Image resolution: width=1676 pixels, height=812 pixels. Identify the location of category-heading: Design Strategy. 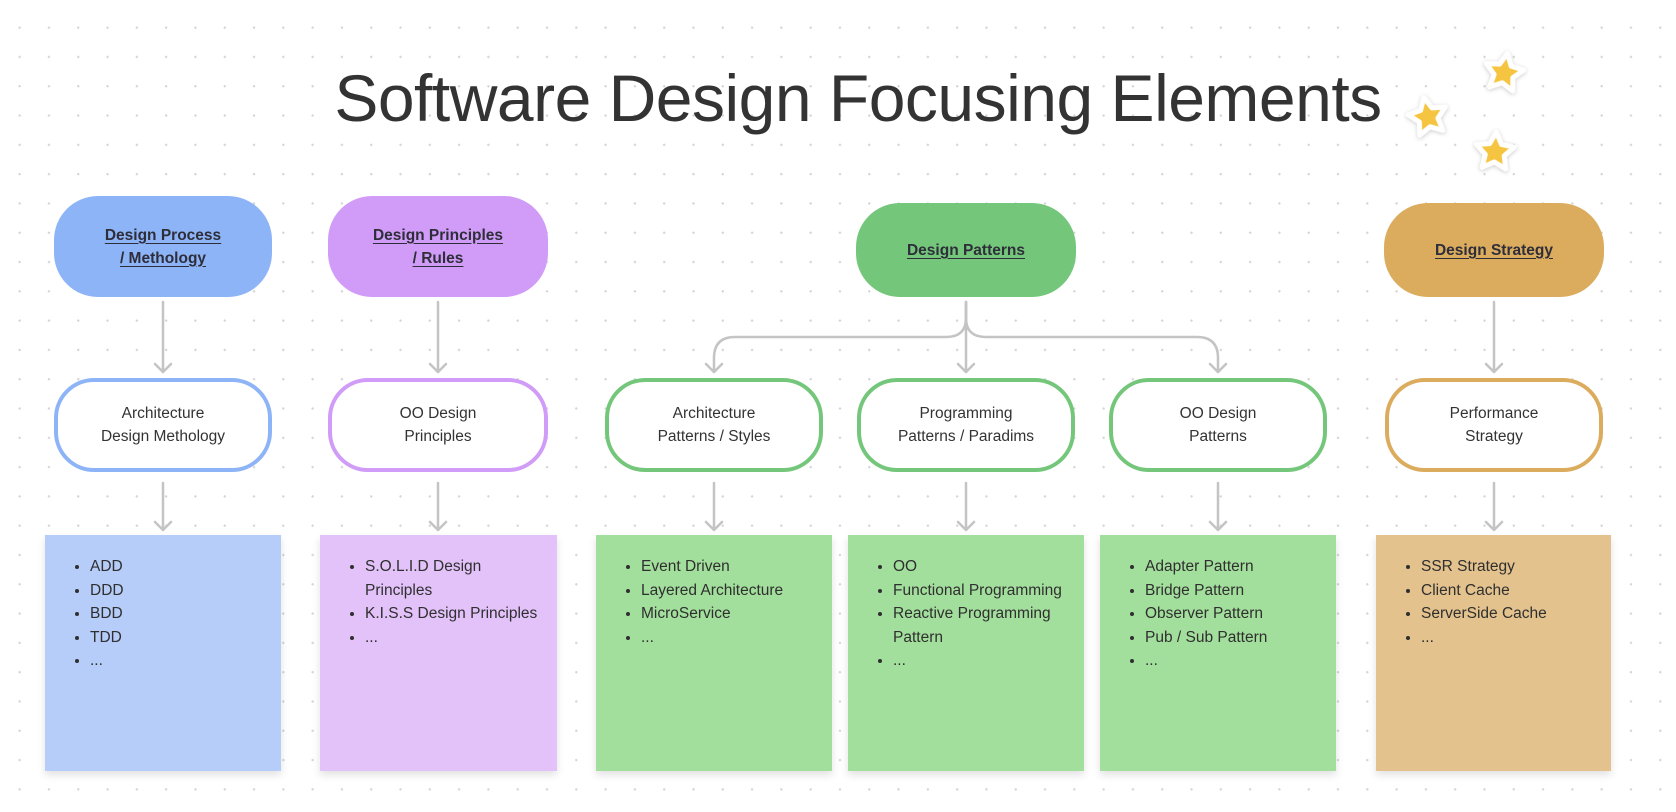
(1493, 250).